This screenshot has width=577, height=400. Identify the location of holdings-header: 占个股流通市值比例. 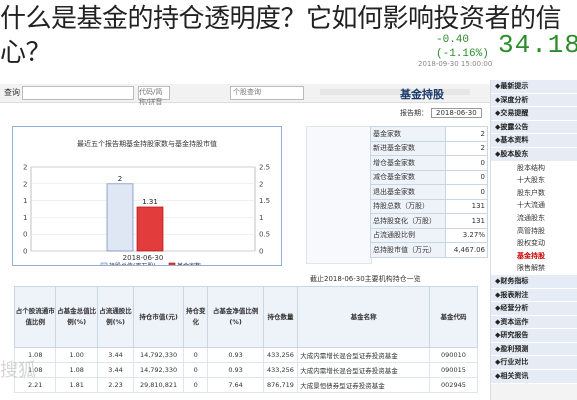
(35, 317).